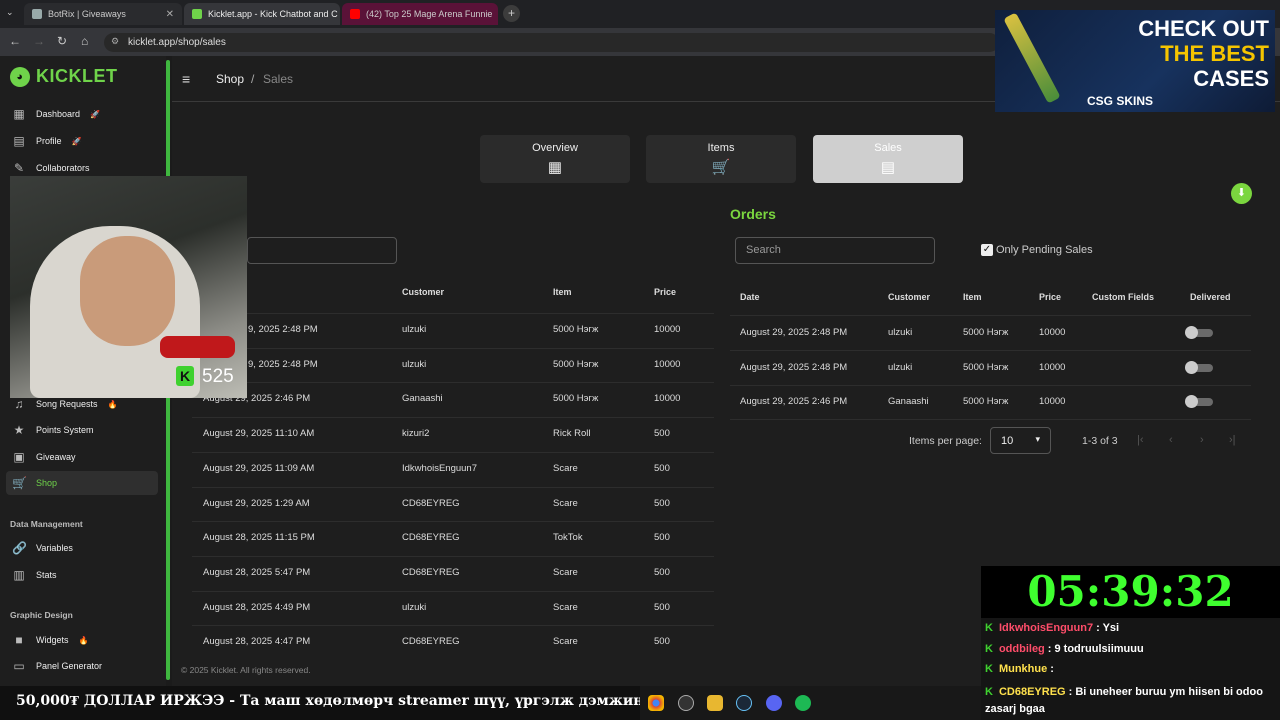 The height and width of the screenshot is (720, 1280). I want to click on back-arrow-icon: ←, so click(15, 41).